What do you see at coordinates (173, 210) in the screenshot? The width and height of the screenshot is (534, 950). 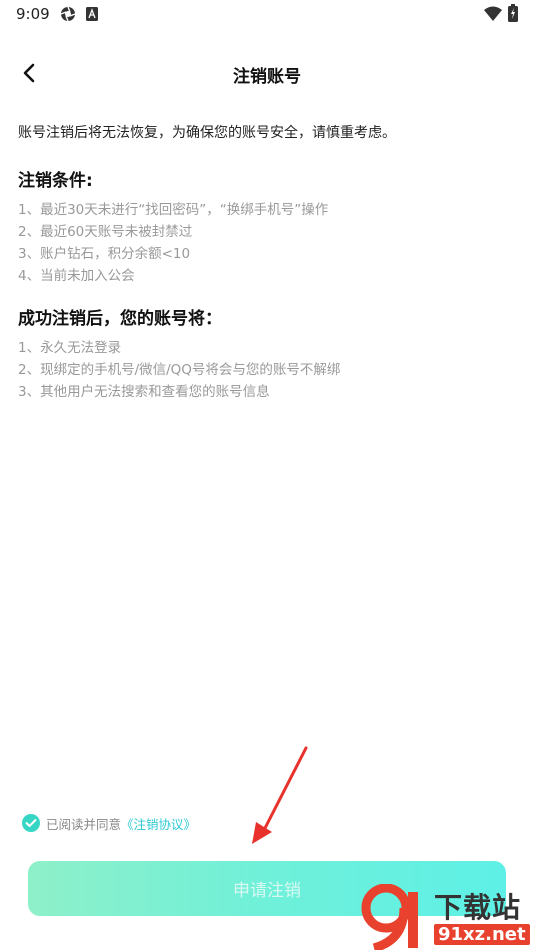 I see `list-item: 1、最近30天未进行“找回密码”，“换绑手机号”操作` at bounding box center [173, 210].